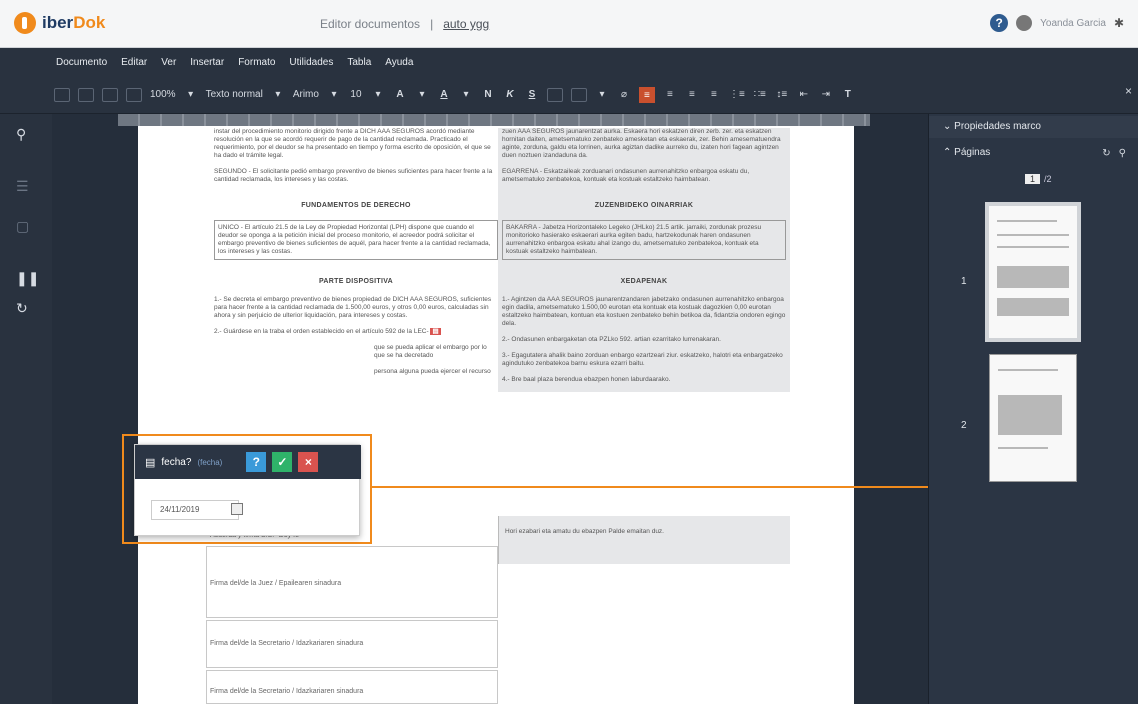  What do you see at coordinates (352, 687) in the screenshot?
I see `signature-box` at bounding box center [352, 687].